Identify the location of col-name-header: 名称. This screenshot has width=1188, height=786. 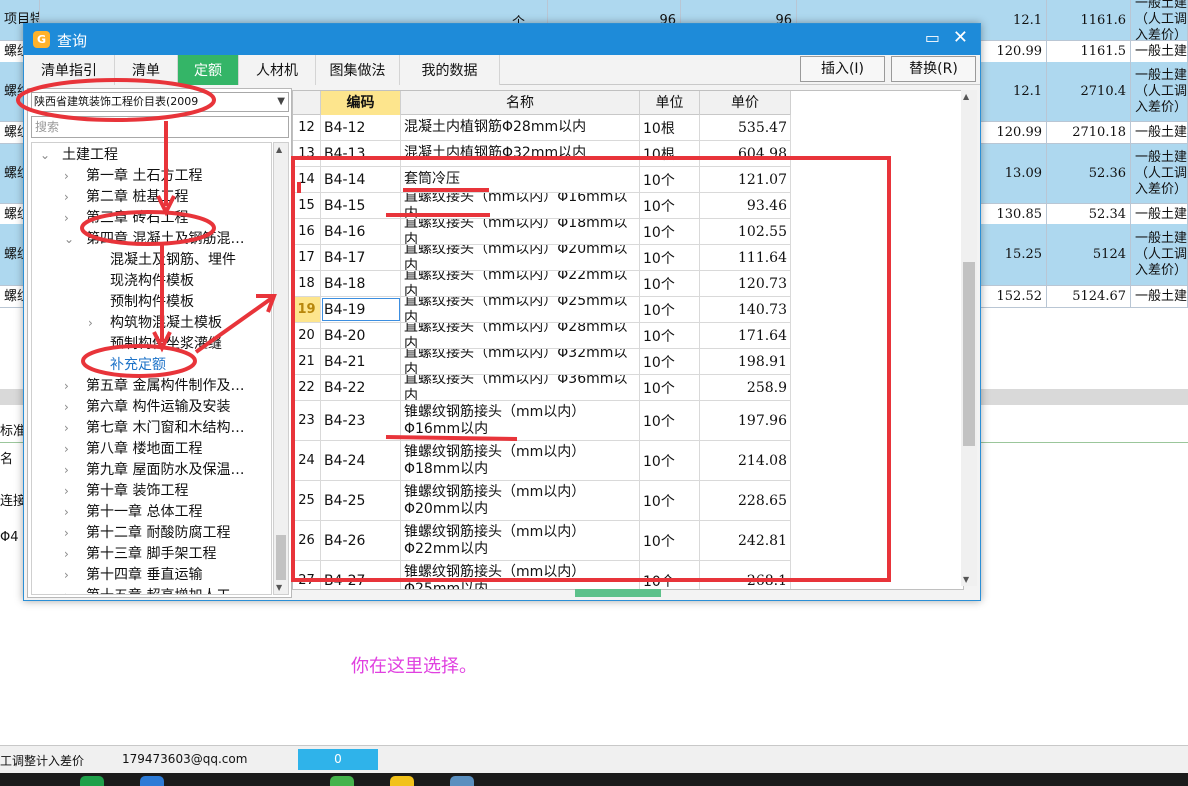
(520, 103).